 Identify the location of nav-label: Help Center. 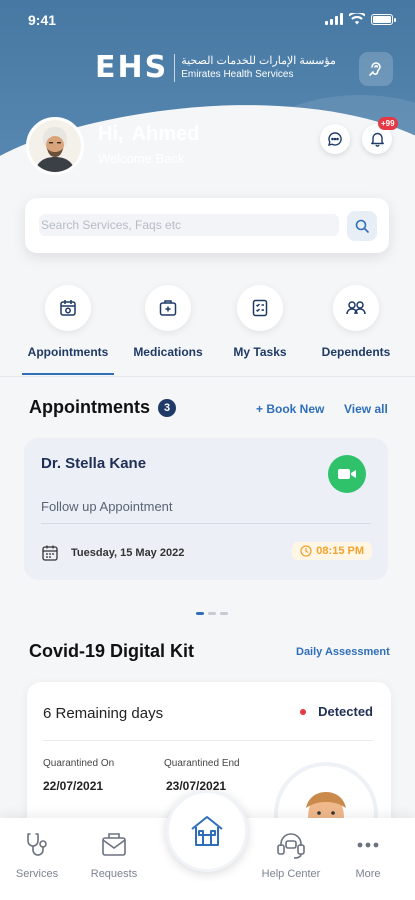
(291, 874).